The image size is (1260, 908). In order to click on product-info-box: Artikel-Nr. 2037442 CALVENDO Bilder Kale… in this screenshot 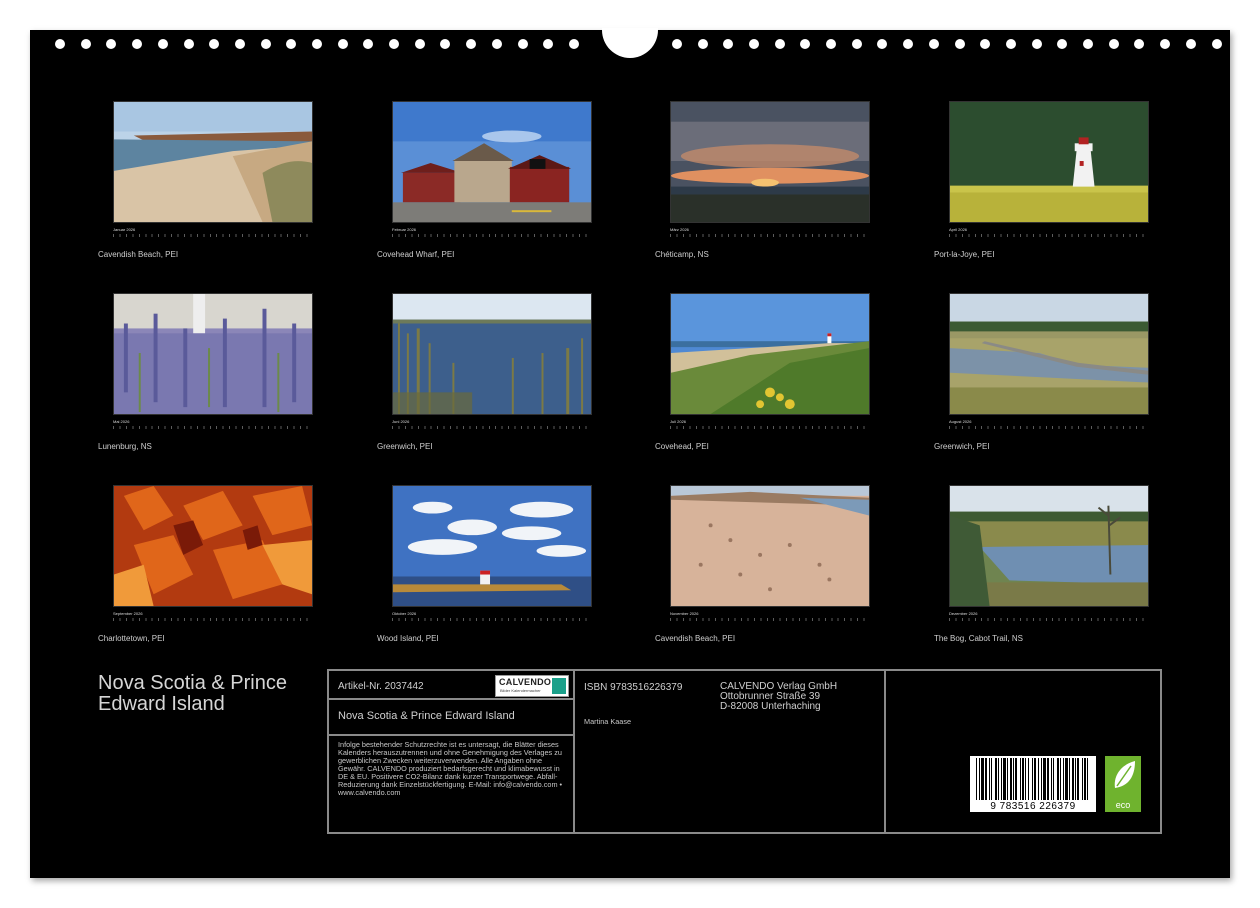, I will do `click(744, 751)`.